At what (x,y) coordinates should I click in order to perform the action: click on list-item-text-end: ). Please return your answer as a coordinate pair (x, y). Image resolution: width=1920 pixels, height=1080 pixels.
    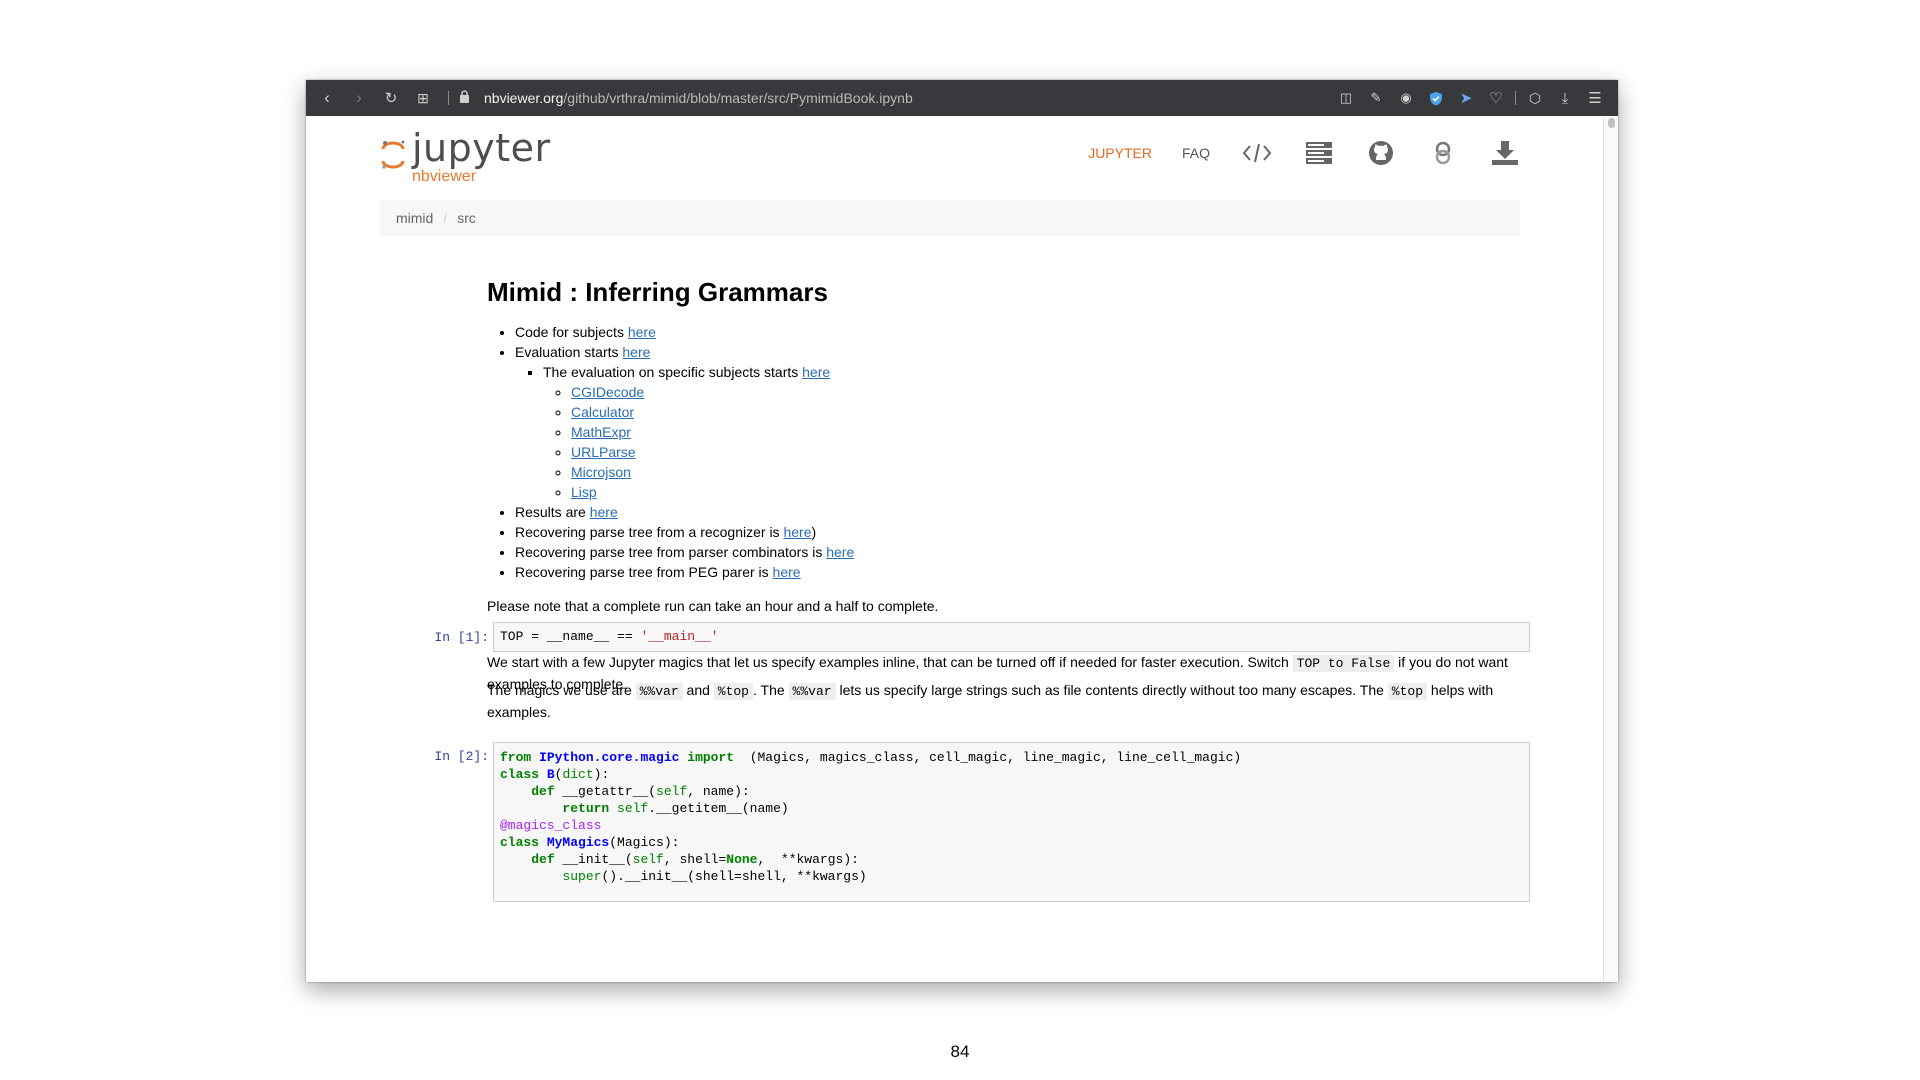
    Looking at the image, I should click on (814, 532).